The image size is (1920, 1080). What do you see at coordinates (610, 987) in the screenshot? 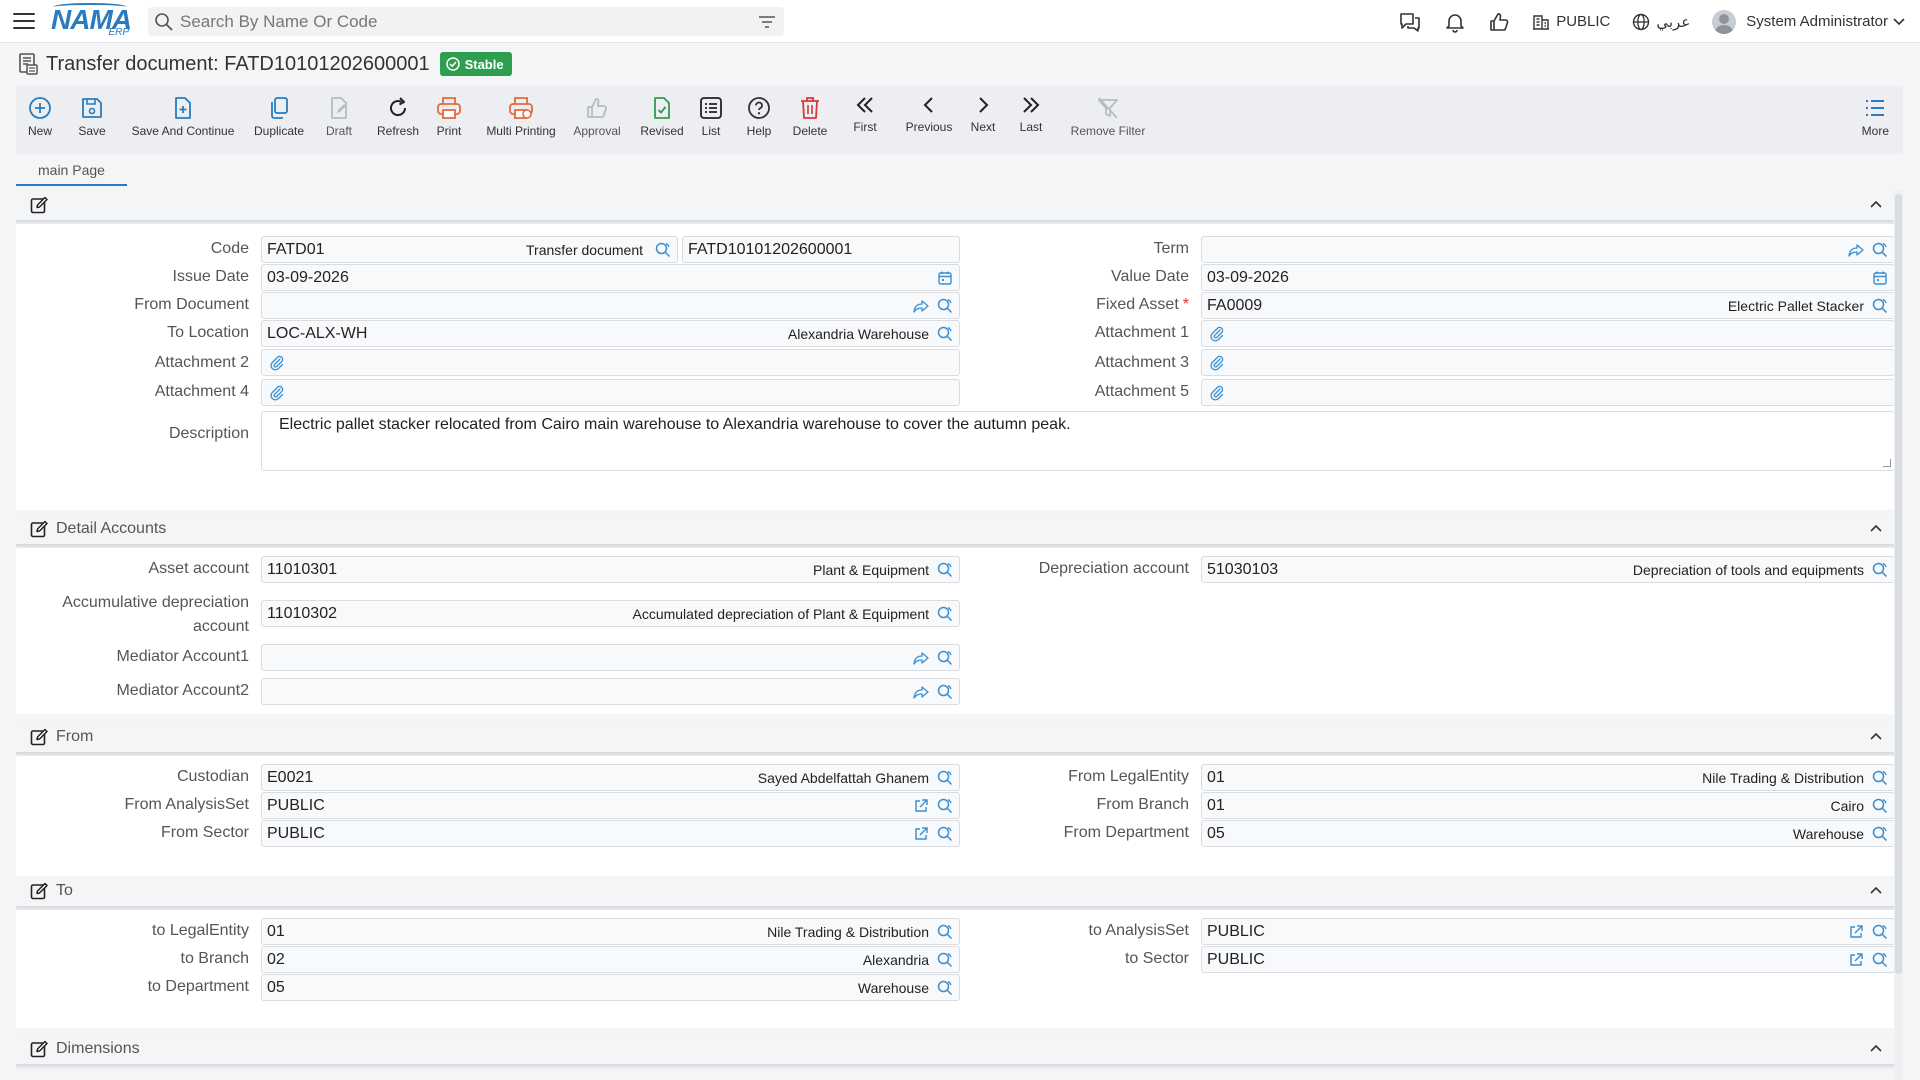
I see `to-department-field: 05 Warehouse` at bounding box center [610, 987].